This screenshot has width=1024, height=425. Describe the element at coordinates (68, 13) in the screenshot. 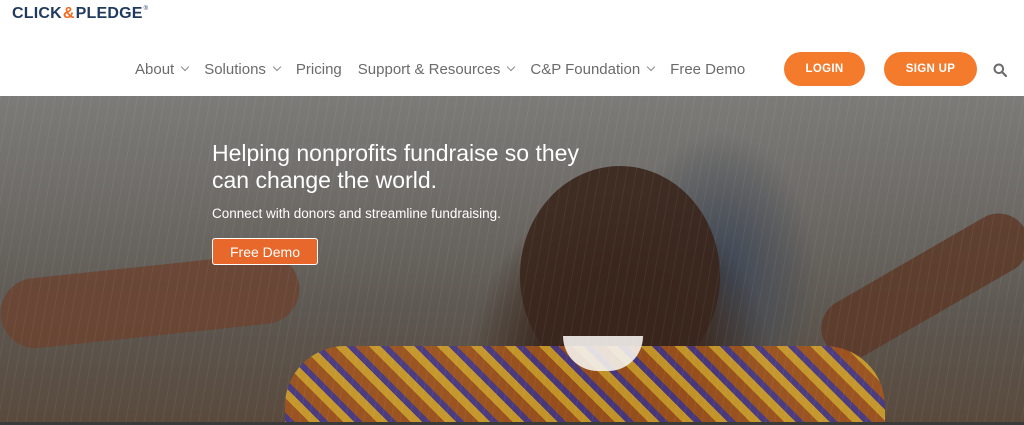

I see `logo-ampersand: &` at that location.